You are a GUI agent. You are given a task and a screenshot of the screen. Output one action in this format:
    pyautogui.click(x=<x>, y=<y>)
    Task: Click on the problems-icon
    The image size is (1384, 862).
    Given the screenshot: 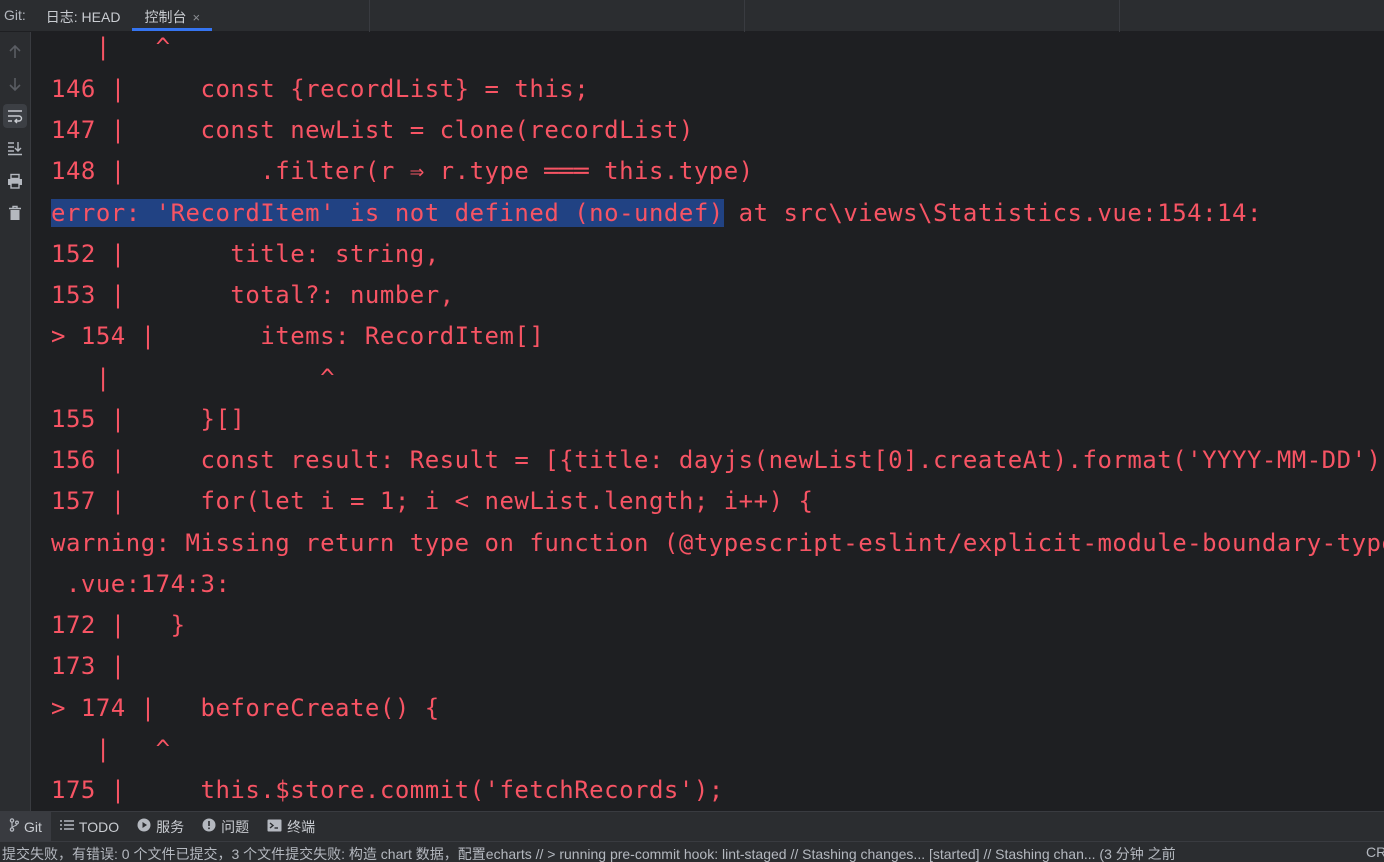 What is the action you would take?
    pyautogui.click(x=209, y=826)
    